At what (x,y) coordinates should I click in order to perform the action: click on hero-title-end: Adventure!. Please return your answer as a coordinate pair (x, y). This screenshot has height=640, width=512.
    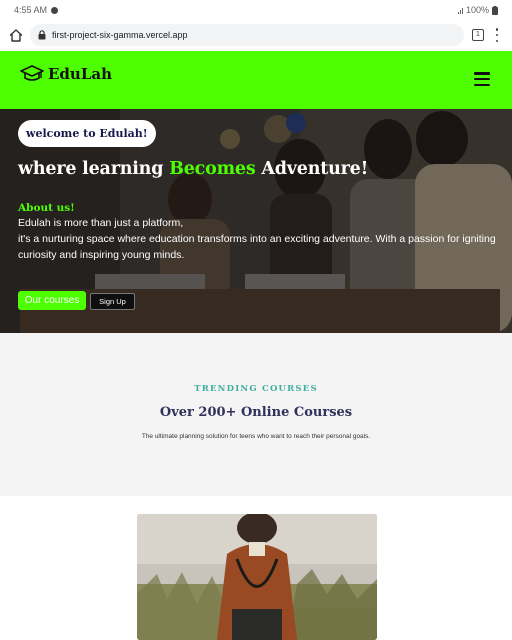
    Looking at the image, I should click on (312, 169).